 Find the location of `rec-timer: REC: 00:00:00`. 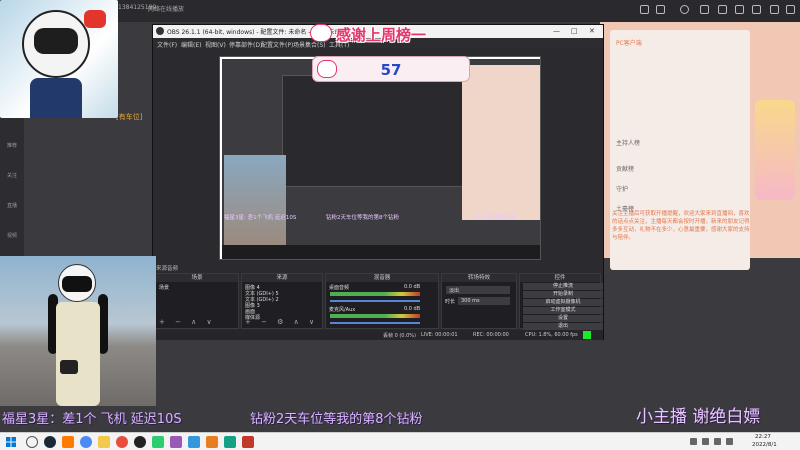

rec-timer: REC: 00:00:00 is located at coordinates (491, 335).